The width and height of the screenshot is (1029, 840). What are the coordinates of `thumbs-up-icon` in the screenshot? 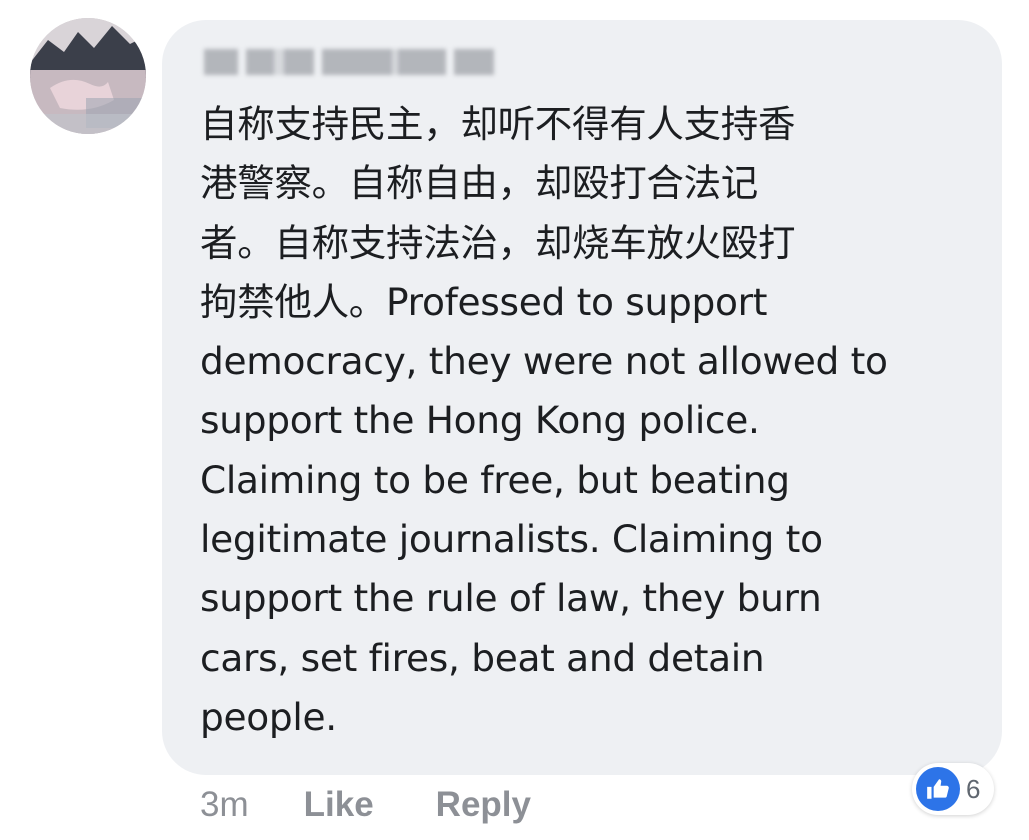 It's located at (938, 789).